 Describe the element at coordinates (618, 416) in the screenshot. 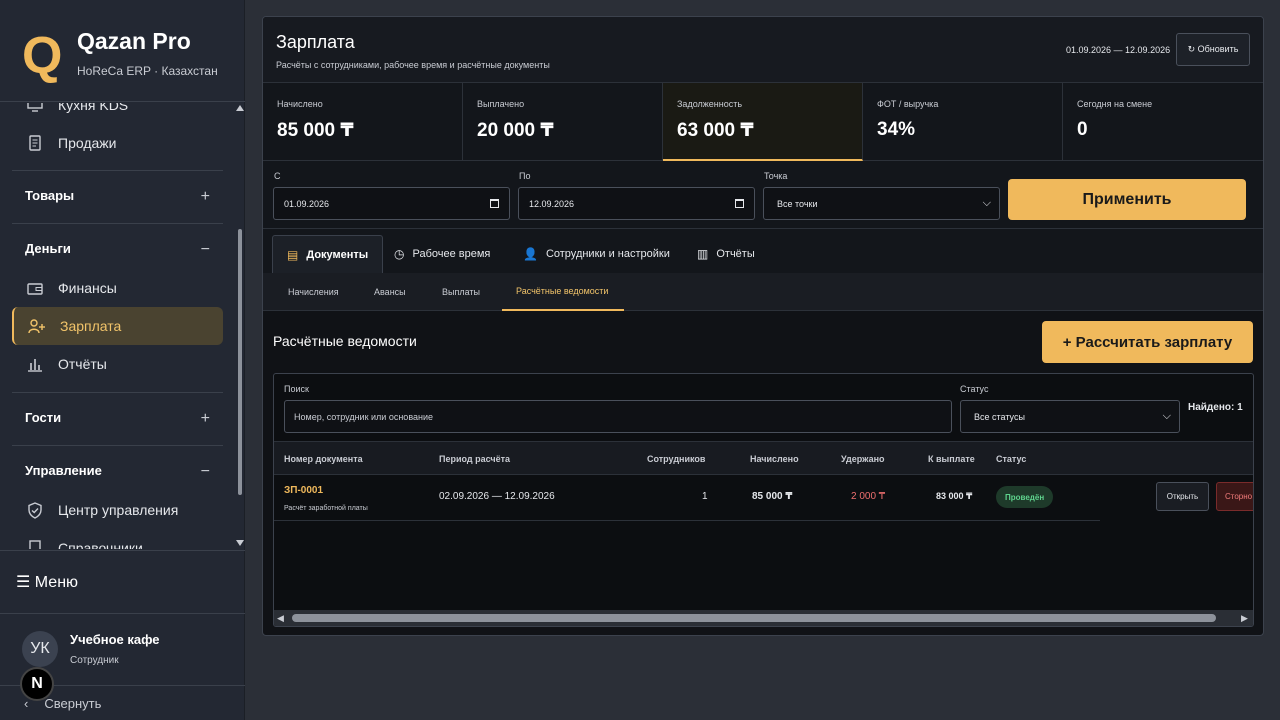

I see `search-input: Номер, сотрудник или основание` at that location.